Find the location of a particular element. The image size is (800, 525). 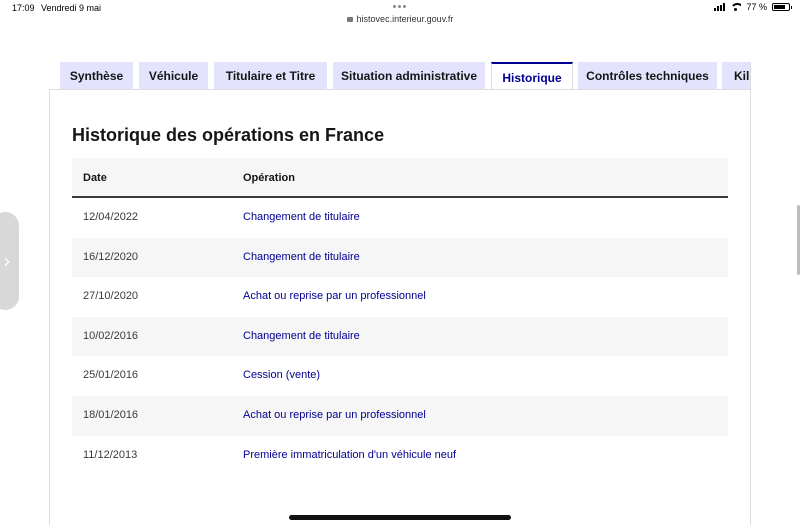

table-row: 12/04/2022 Changement de titulaire is located at coordinates (400, 218).